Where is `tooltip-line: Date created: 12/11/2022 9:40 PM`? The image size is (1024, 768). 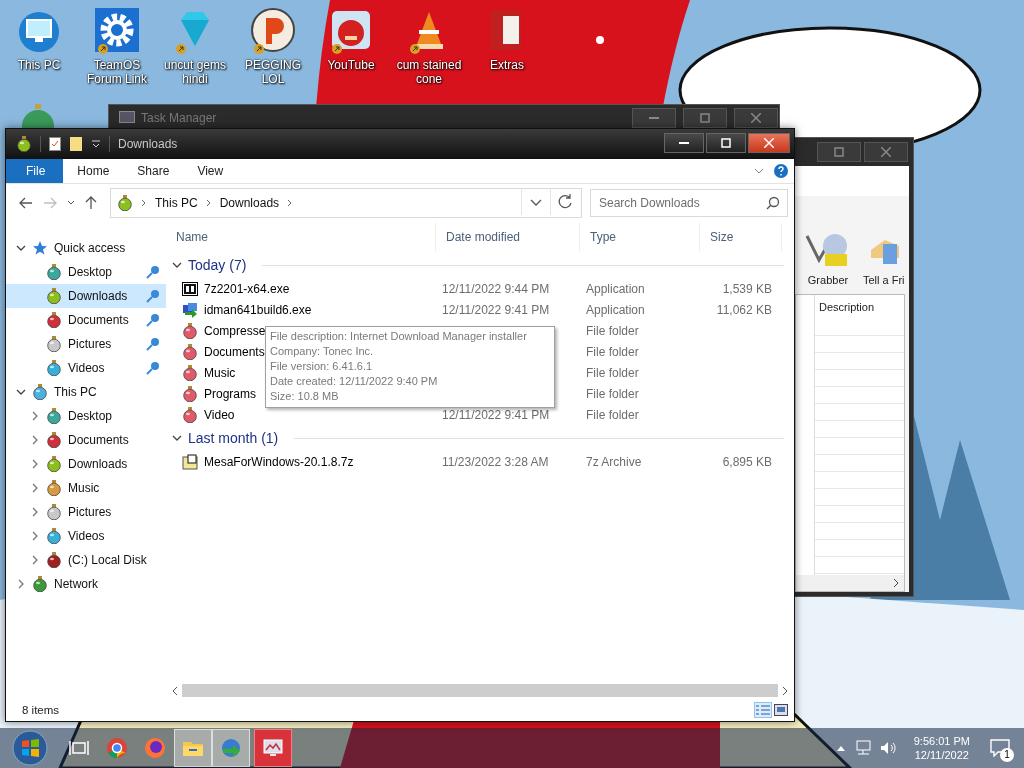
tooltip-line: Date created: 12/11/2022 9:40 PM is located at coordinates (354, 381).